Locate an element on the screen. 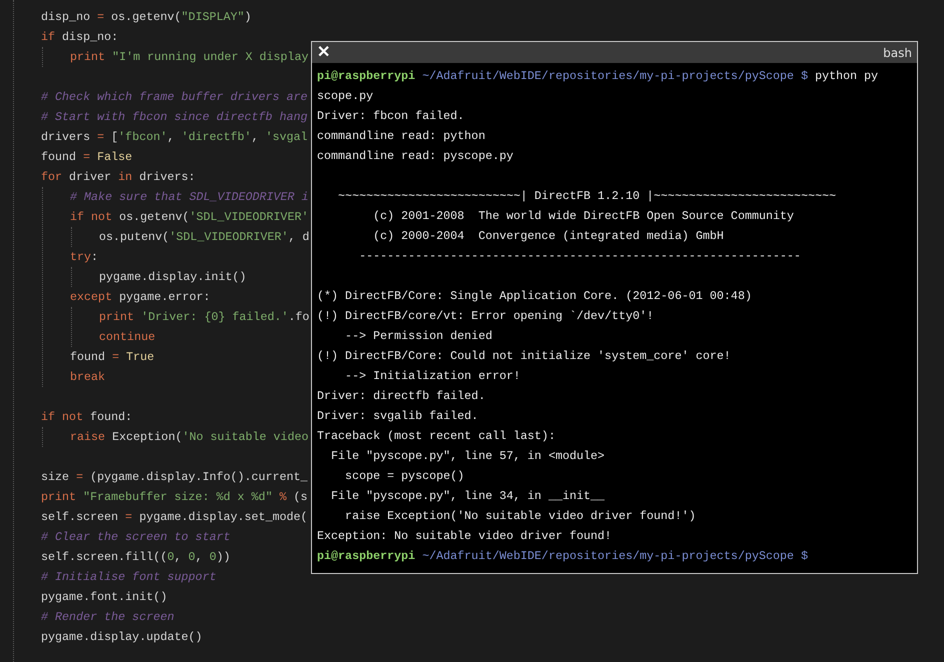 The height and width of the screenshot is (662, 944). terminal-output-line: scope = pyscope() is located at coordinates (404, 476).